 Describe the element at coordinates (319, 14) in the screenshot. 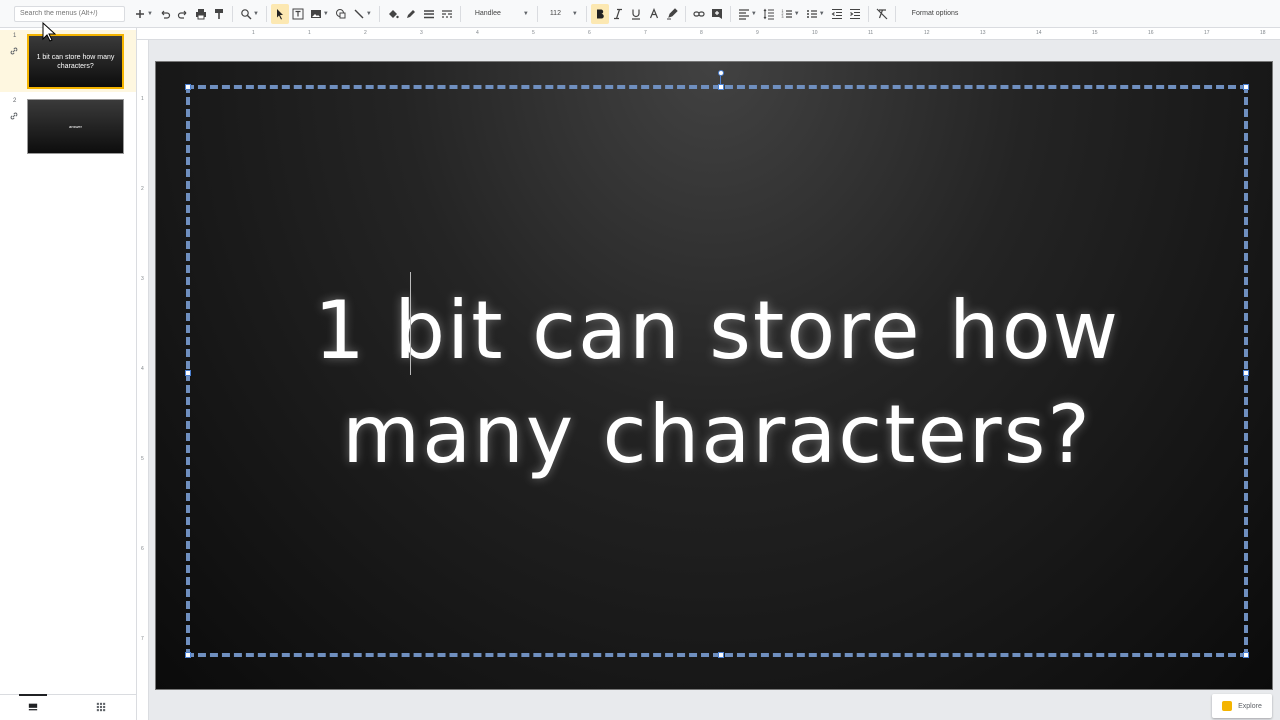

I see `insert-image-button: ▼` at that location.